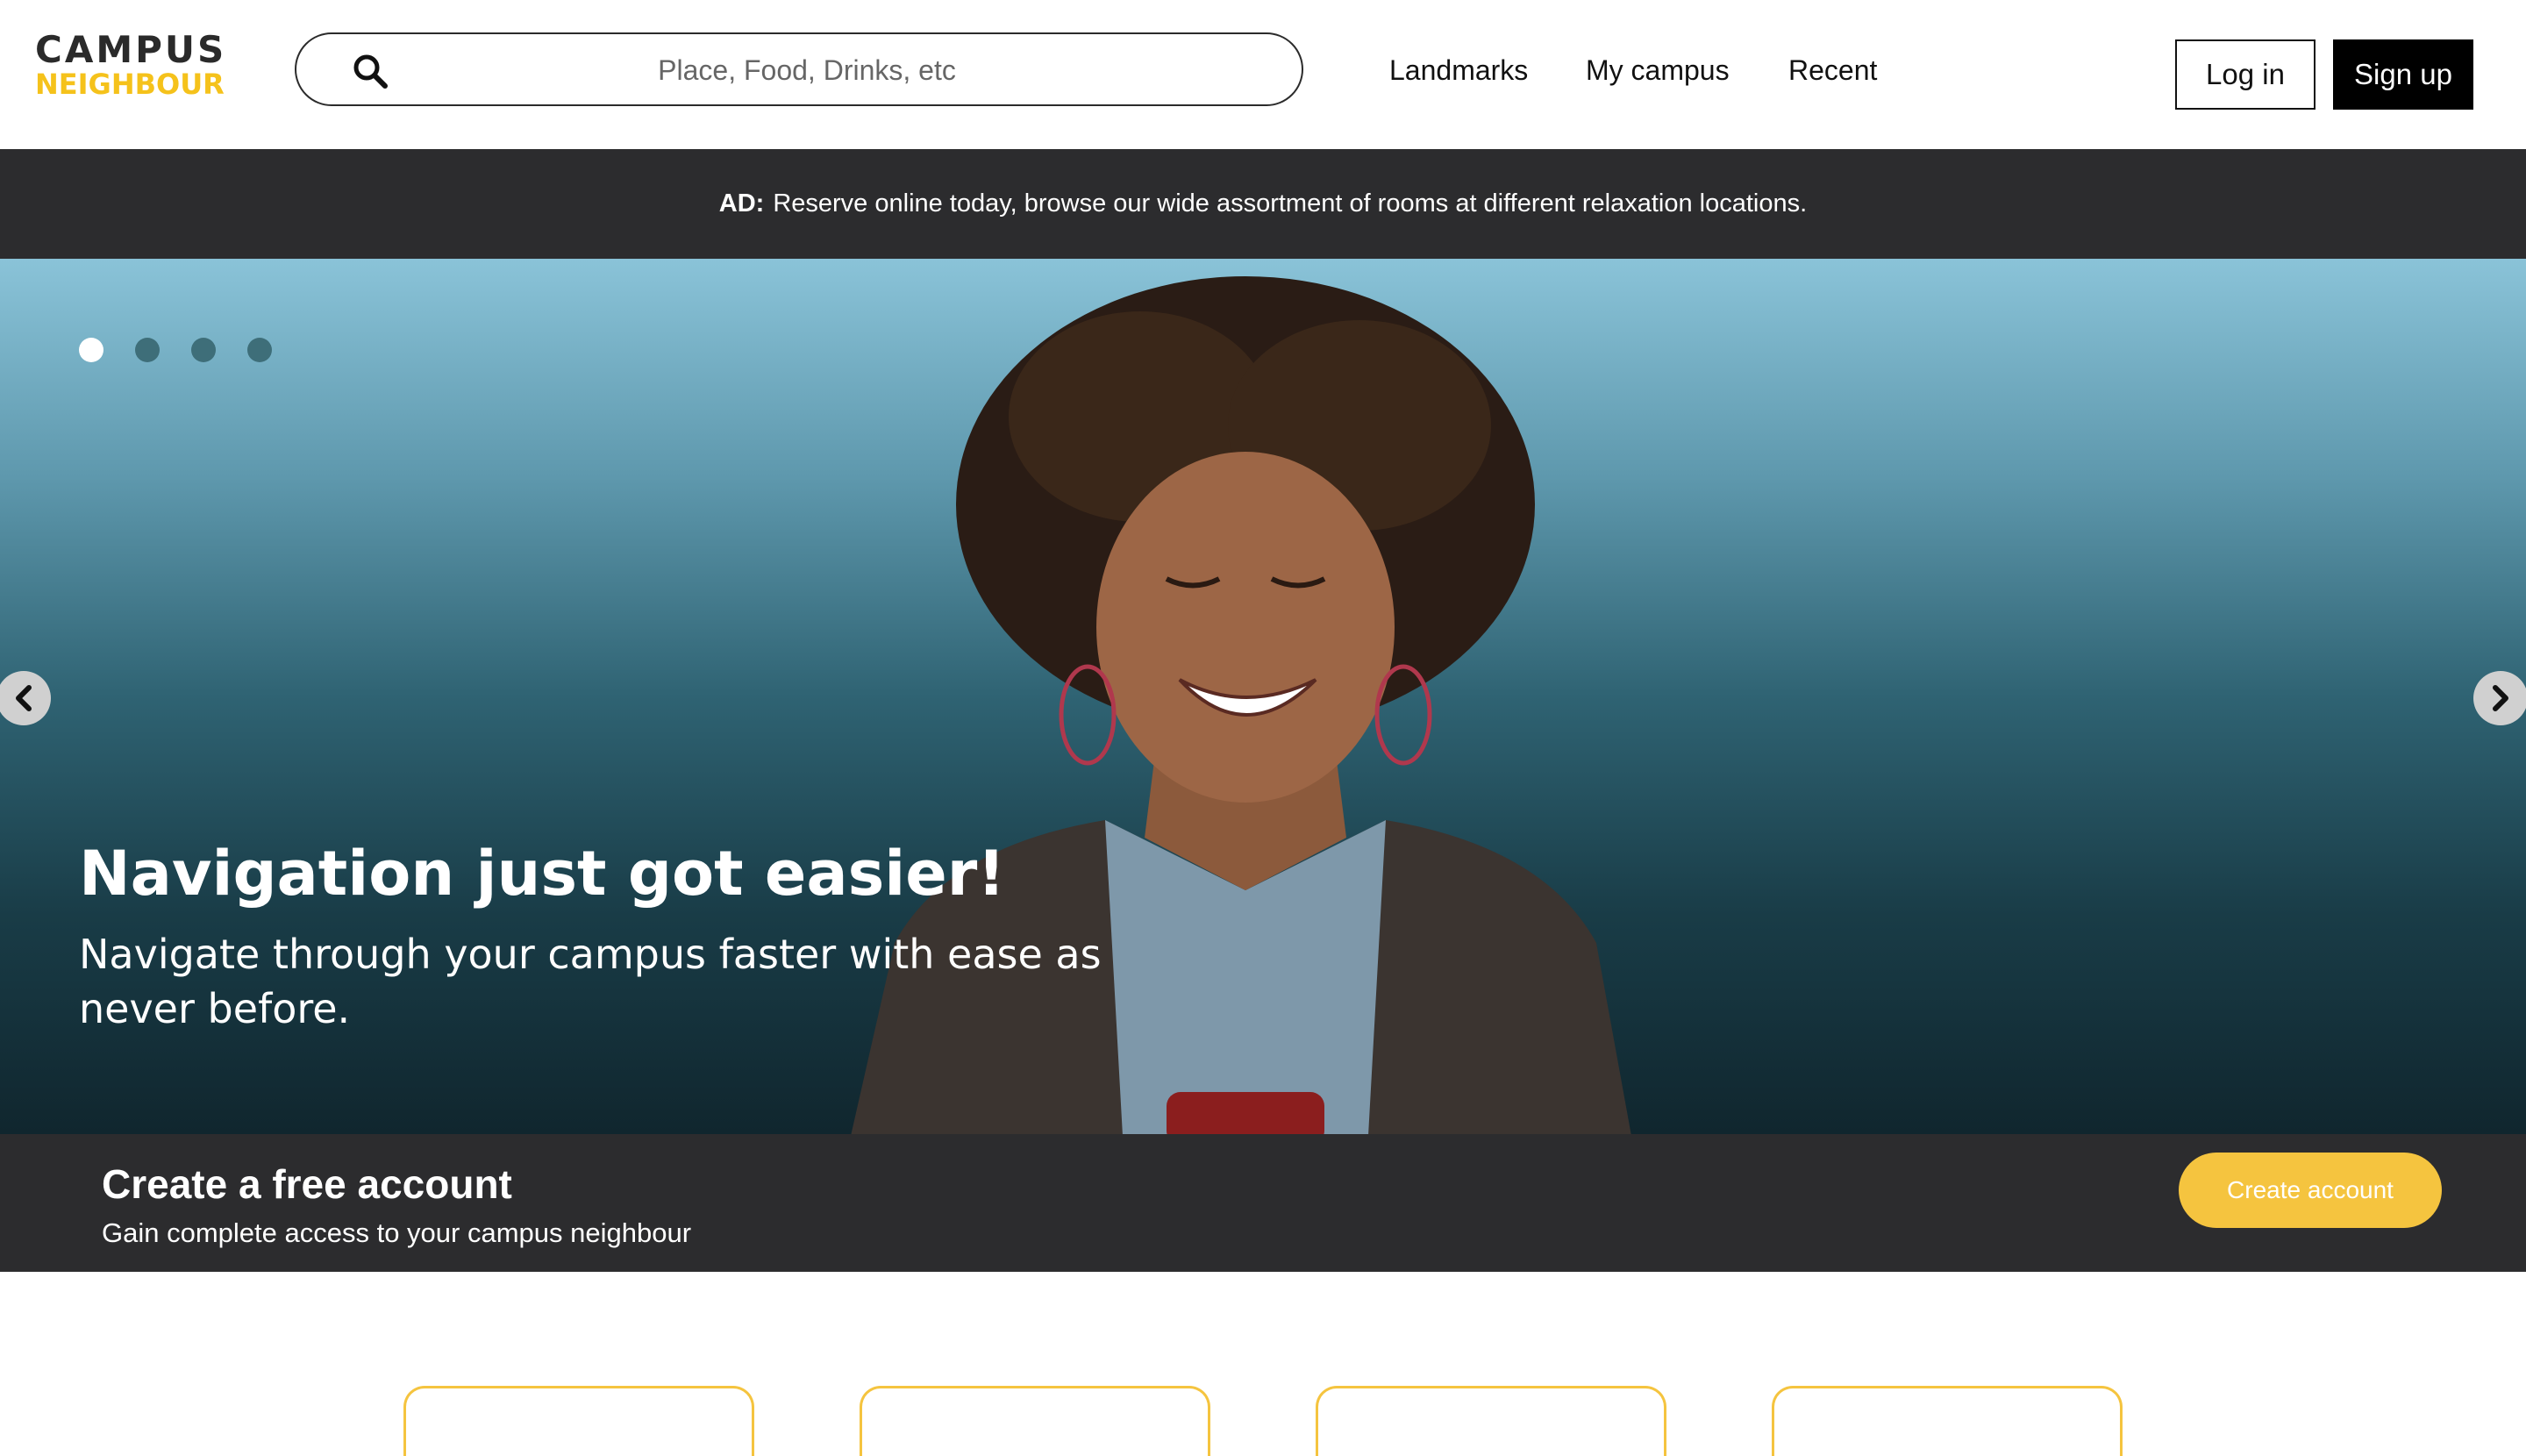 The image size is (2526, 1456). I want to click on nav-landmarks: Landmarks, so click(1458, 70).